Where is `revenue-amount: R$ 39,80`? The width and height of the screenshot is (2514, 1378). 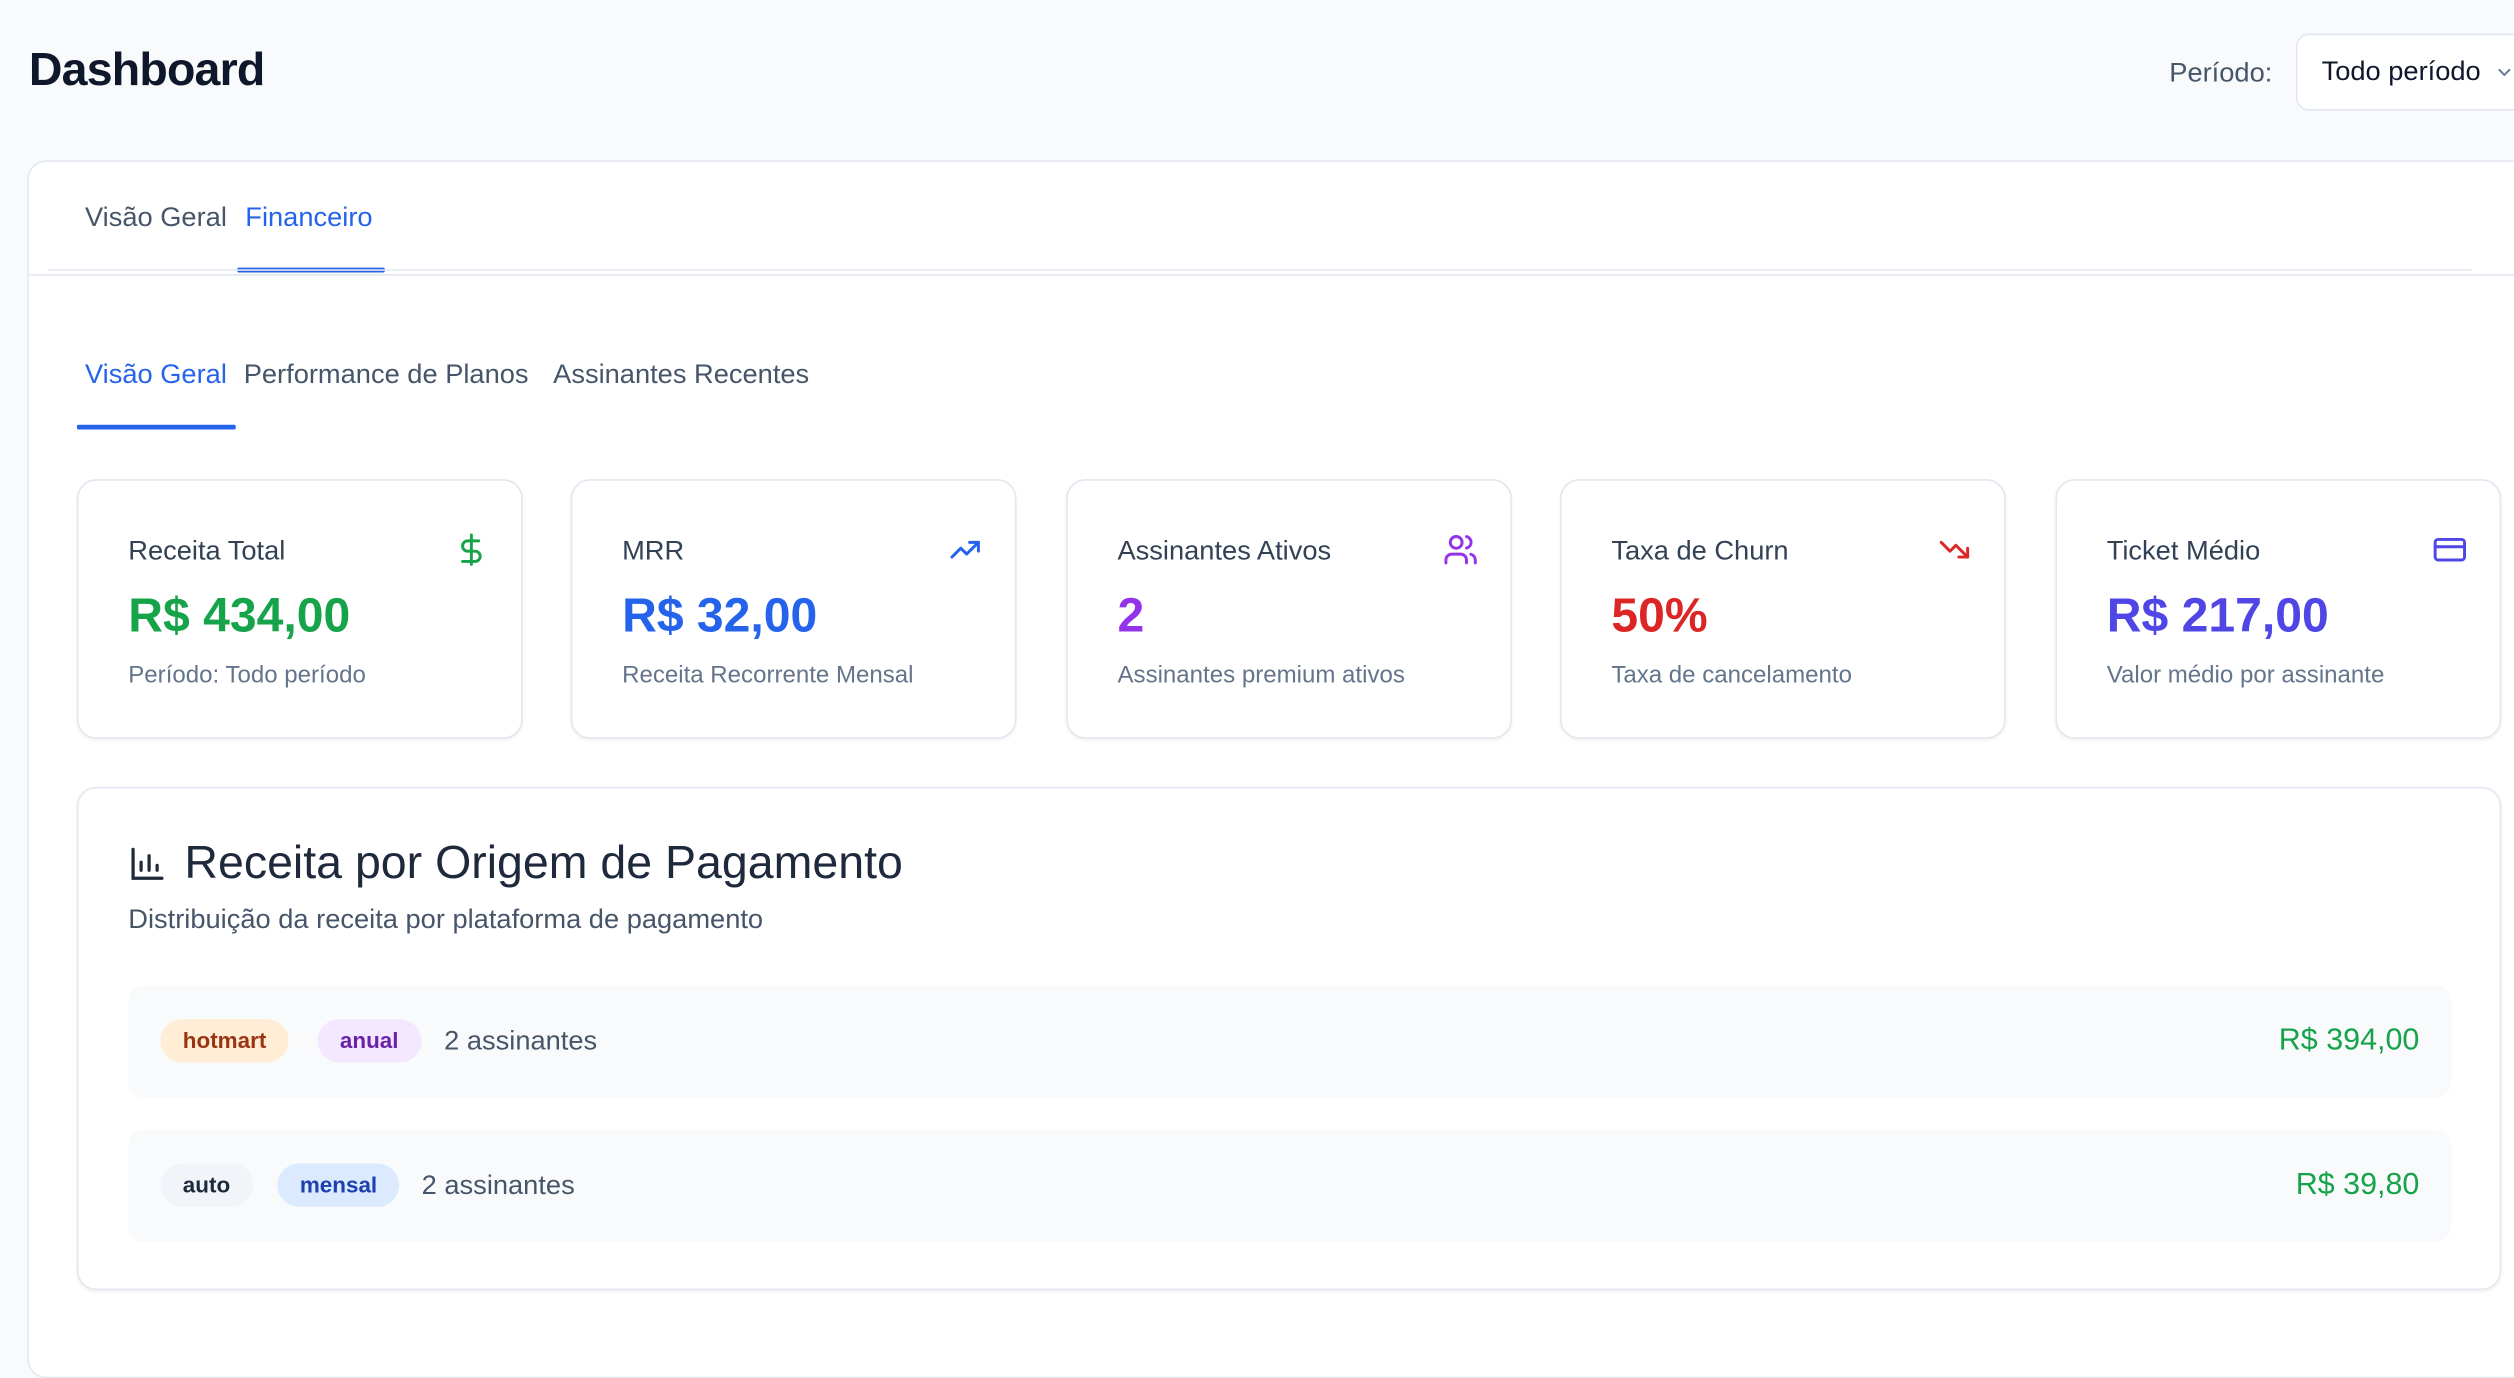
revenue-amount: R$ 39,80 is located at coordinates (2357, 1185).